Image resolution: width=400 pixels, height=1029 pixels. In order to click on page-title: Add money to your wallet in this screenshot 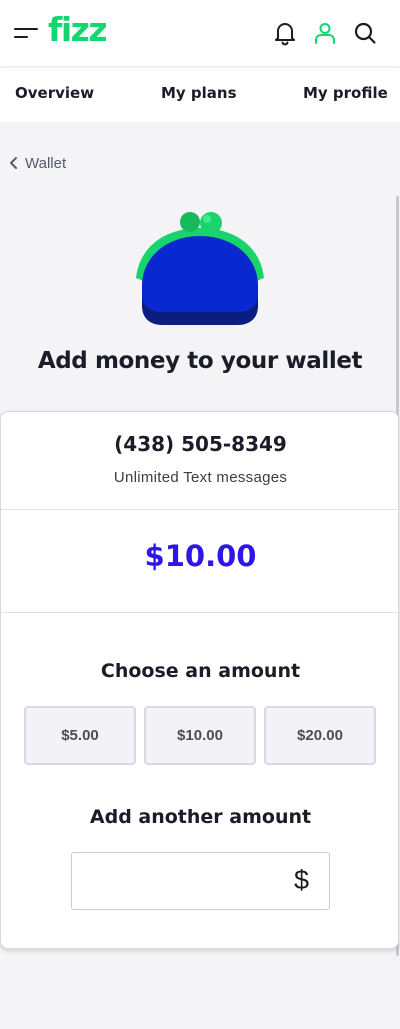, I will do `click(200, 361)`.